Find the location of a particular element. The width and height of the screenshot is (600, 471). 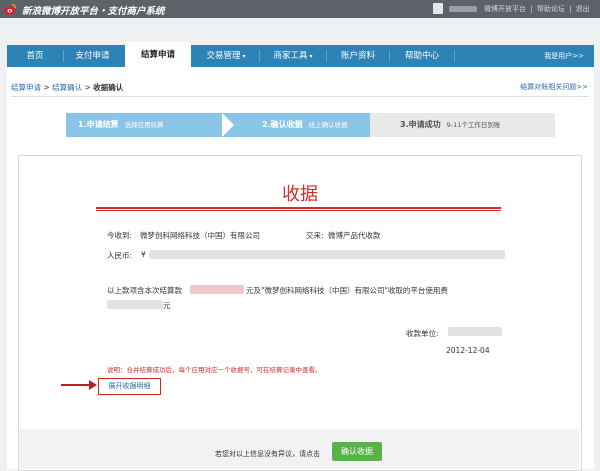

step-title: 2.确认收据 is located at coordinates (282, 124).